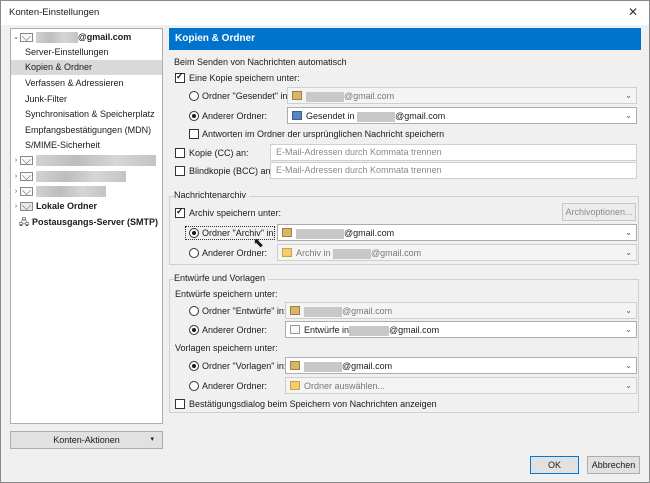  What do you see at coordinates (46, 99) in the screenshot?
I see `tree-item-label: Junk-Filter` at bounding box center [46, 99].